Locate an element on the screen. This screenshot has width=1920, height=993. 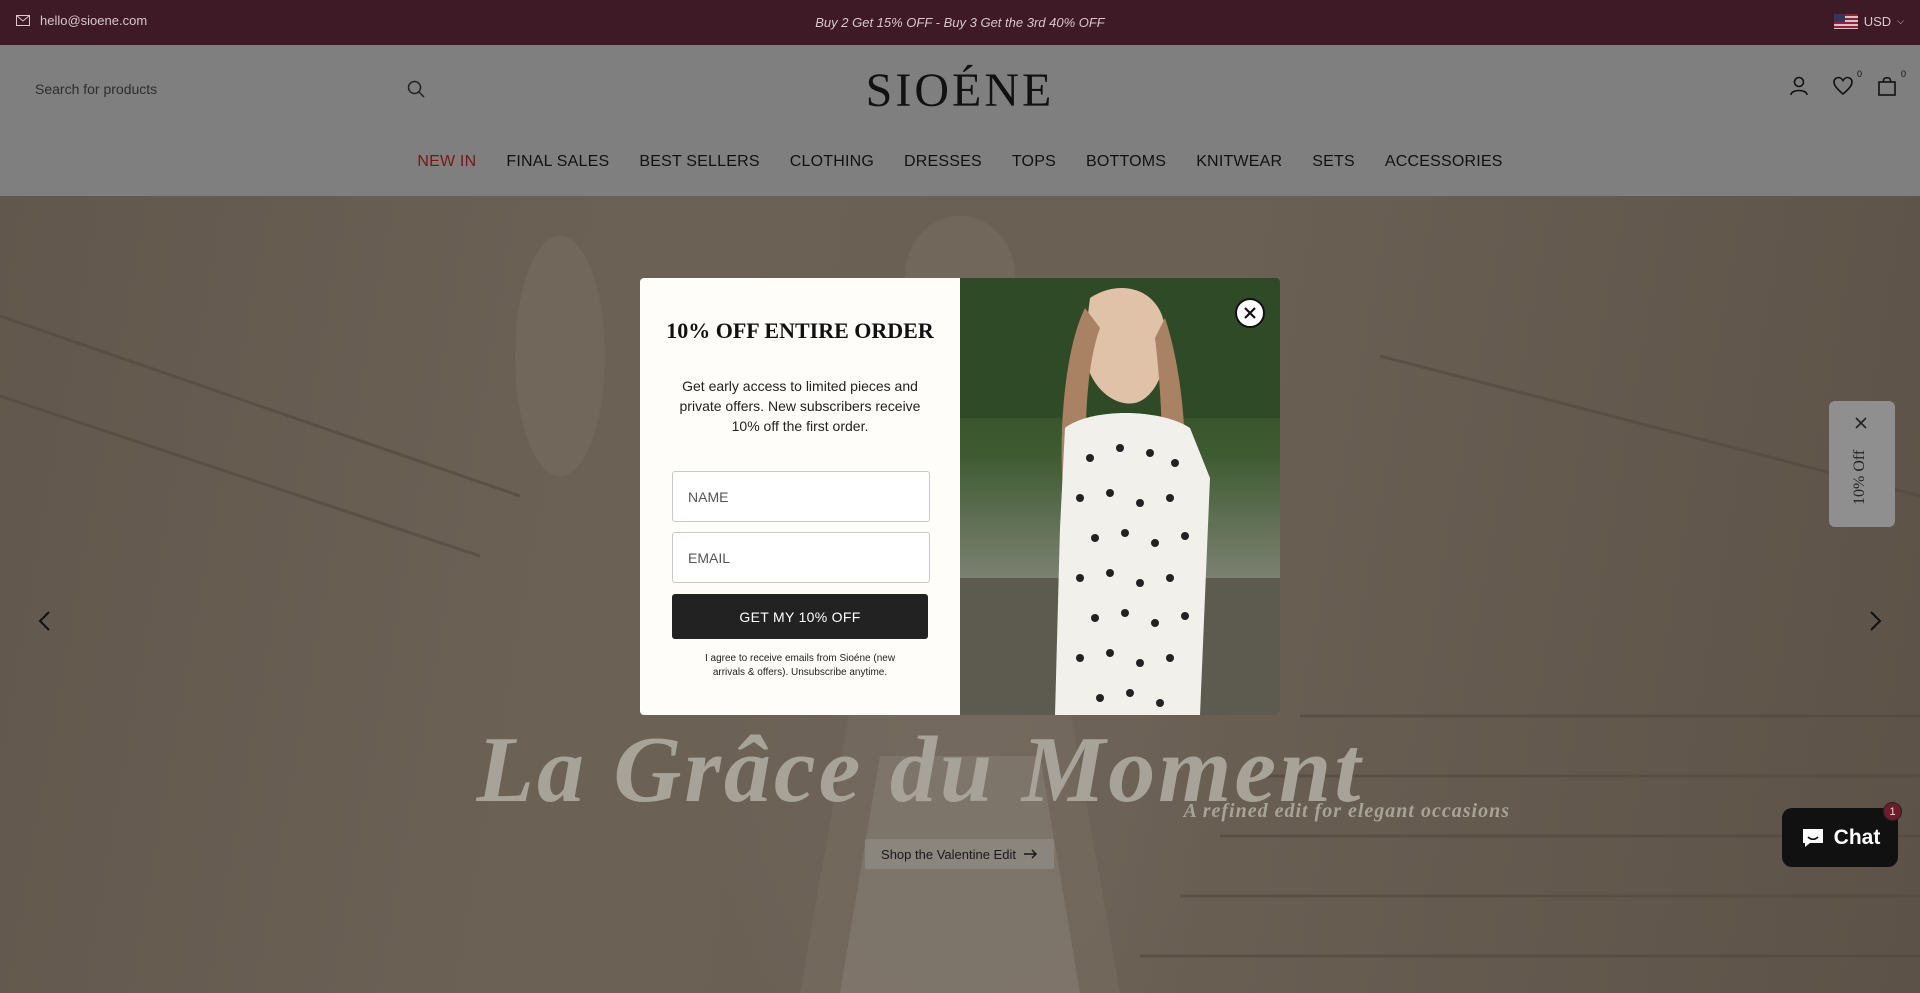
chevron-right-icon is located at coordinates (1876, 621).